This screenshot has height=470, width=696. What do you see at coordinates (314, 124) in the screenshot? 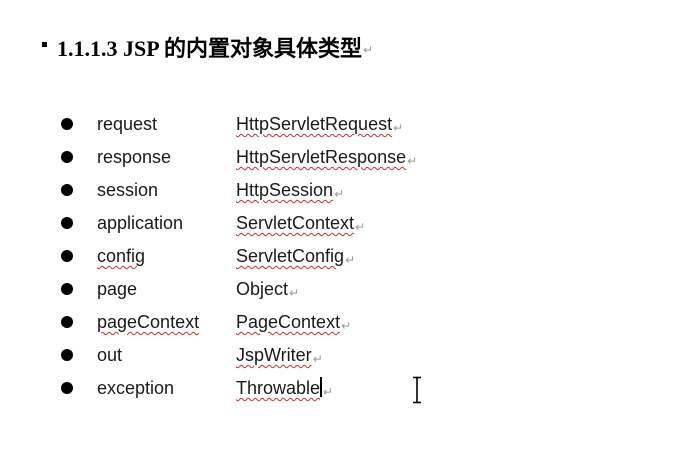
I see `object-type-text: HttpServletRequest` at bounding box center [314, 124].